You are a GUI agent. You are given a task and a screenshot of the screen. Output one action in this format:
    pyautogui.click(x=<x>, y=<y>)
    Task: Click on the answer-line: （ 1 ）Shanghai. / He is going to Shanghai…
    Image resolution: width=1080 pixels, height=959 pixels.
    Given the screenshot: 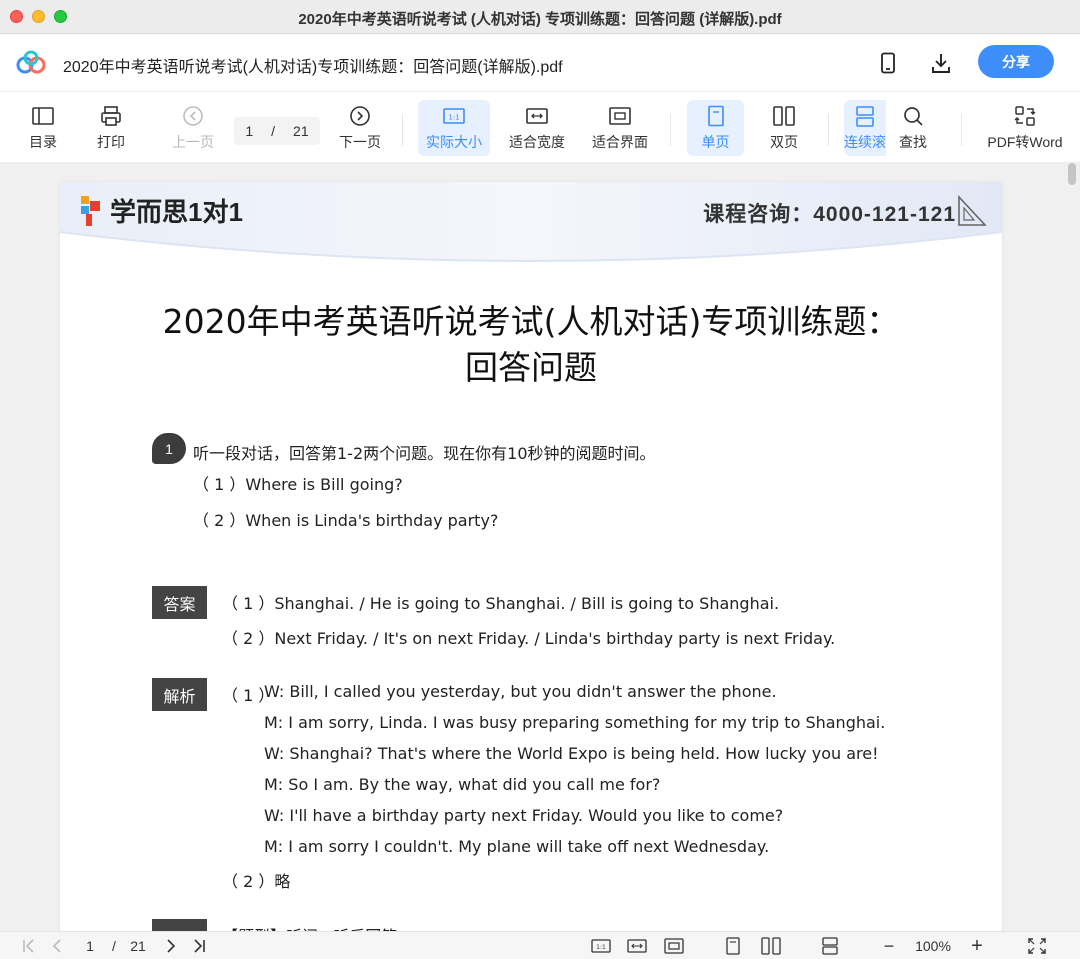 What is the action you would take?
    pyautogui.click(x=501, y=603)
    